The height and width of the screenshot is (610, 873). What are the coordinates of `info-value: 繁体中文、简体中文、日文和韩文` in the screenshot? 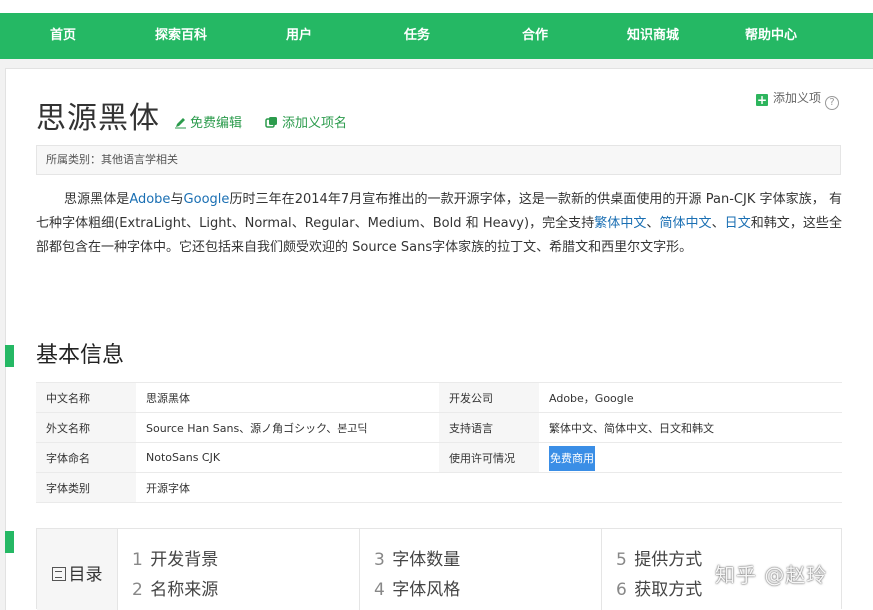 It's located at (690, 427).